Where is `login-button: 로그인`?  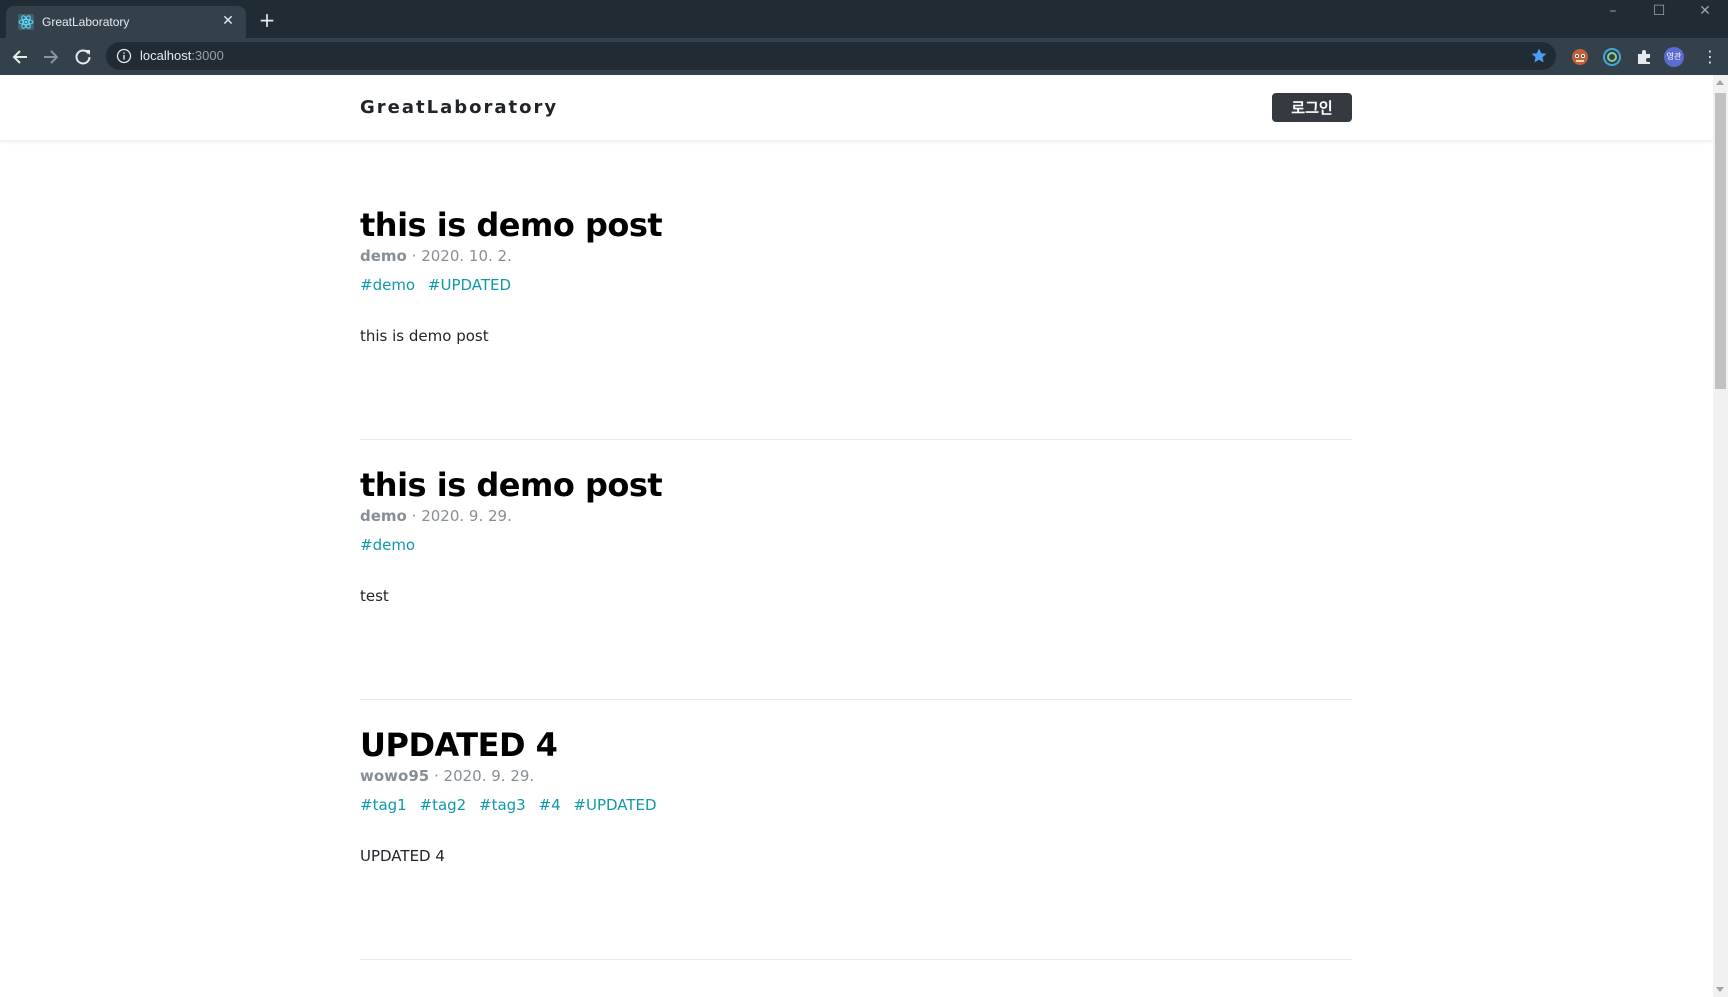 login-button: 로그인 is located at coordinates (1312, 107).